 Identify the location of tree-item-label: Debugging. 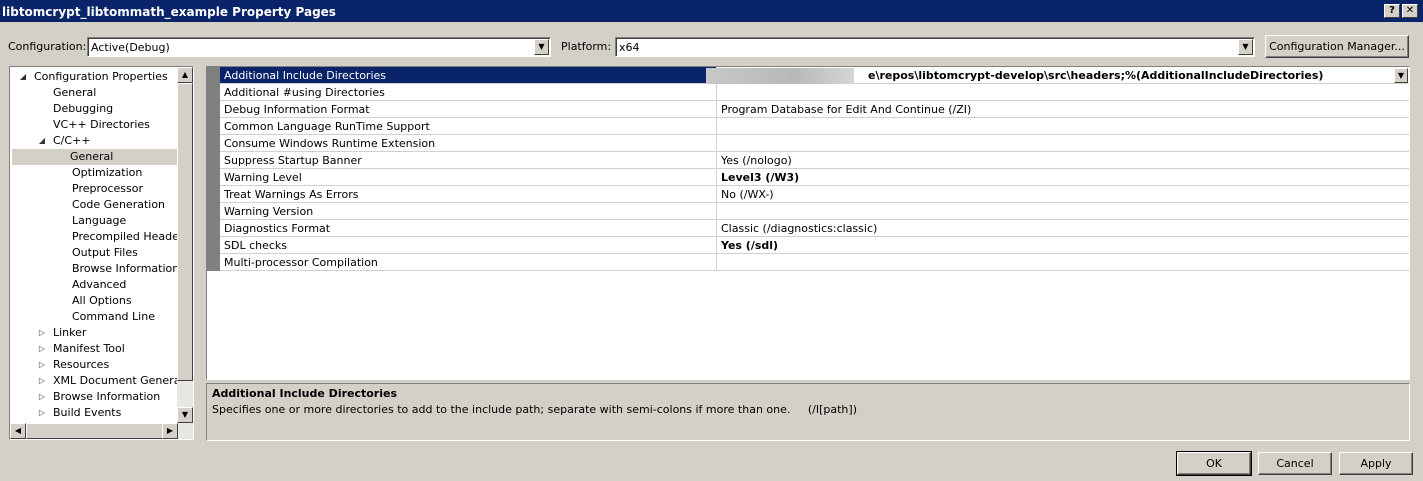
(83, 108).